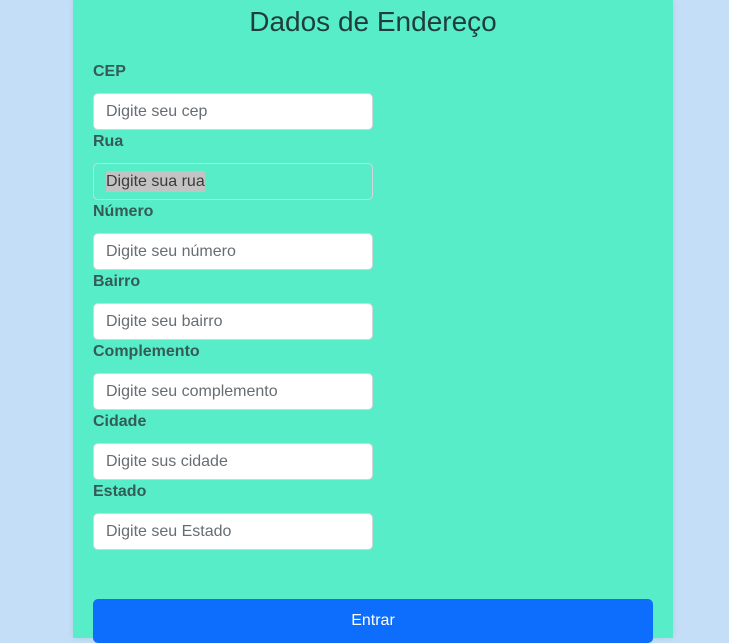 Image resolution: width=729 pixels, height=643 pixels. Describe the element at coordinates (120, 491) in the screenshot. I see `estado-label: Estado` at that location.